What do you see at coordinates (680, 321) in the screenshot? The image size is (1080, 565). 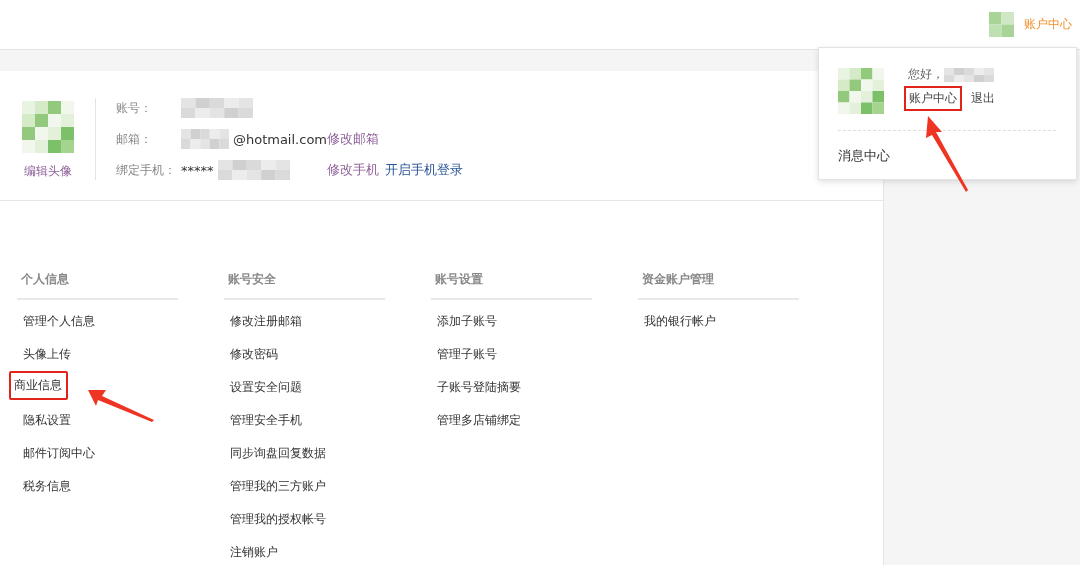 I see `menu-link: 我的银行帐户` at bounding box center [680, 321].